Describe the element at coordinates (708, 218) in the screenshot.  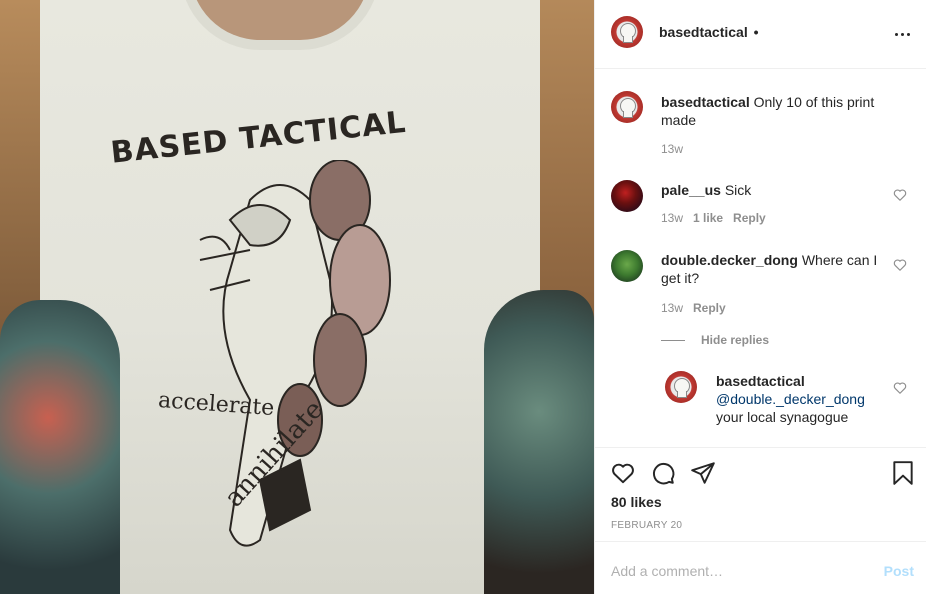
I see `comment-likes: 1 like` at that location.